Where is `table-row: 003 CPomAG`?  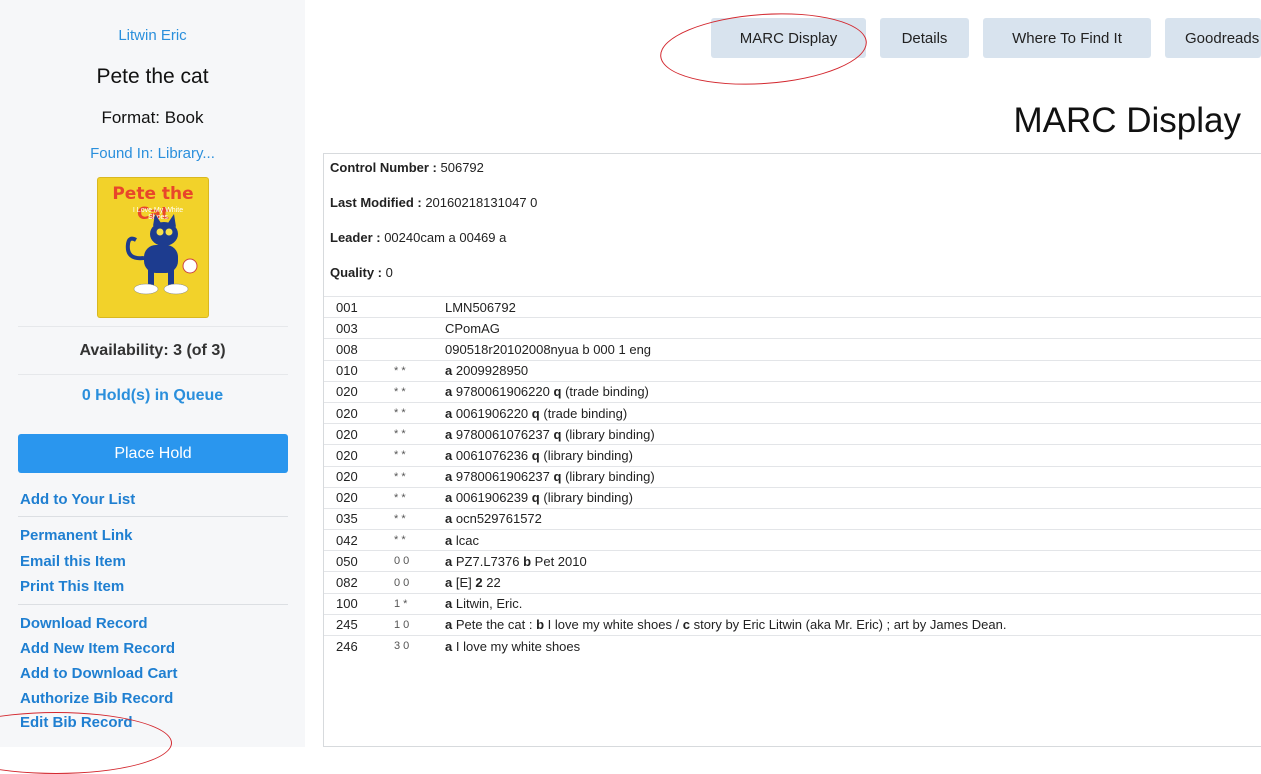
table-row: 003 CPomAG is located at coordinates (792, 328).